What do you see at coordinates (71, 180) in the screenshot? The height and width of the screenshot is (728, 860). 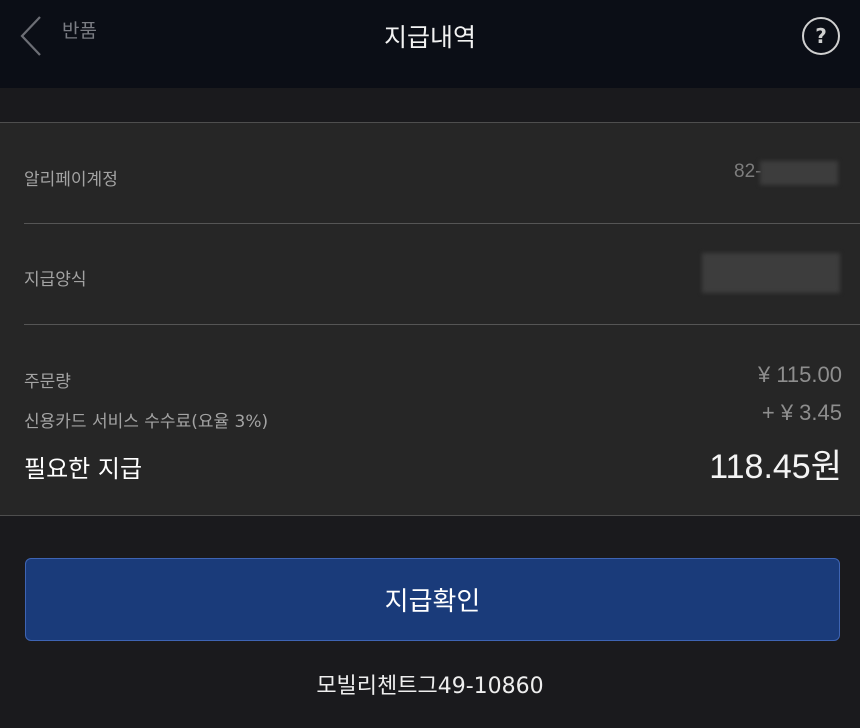 I see `account-label: 알리페이계정` at bounding box center [71, 180].